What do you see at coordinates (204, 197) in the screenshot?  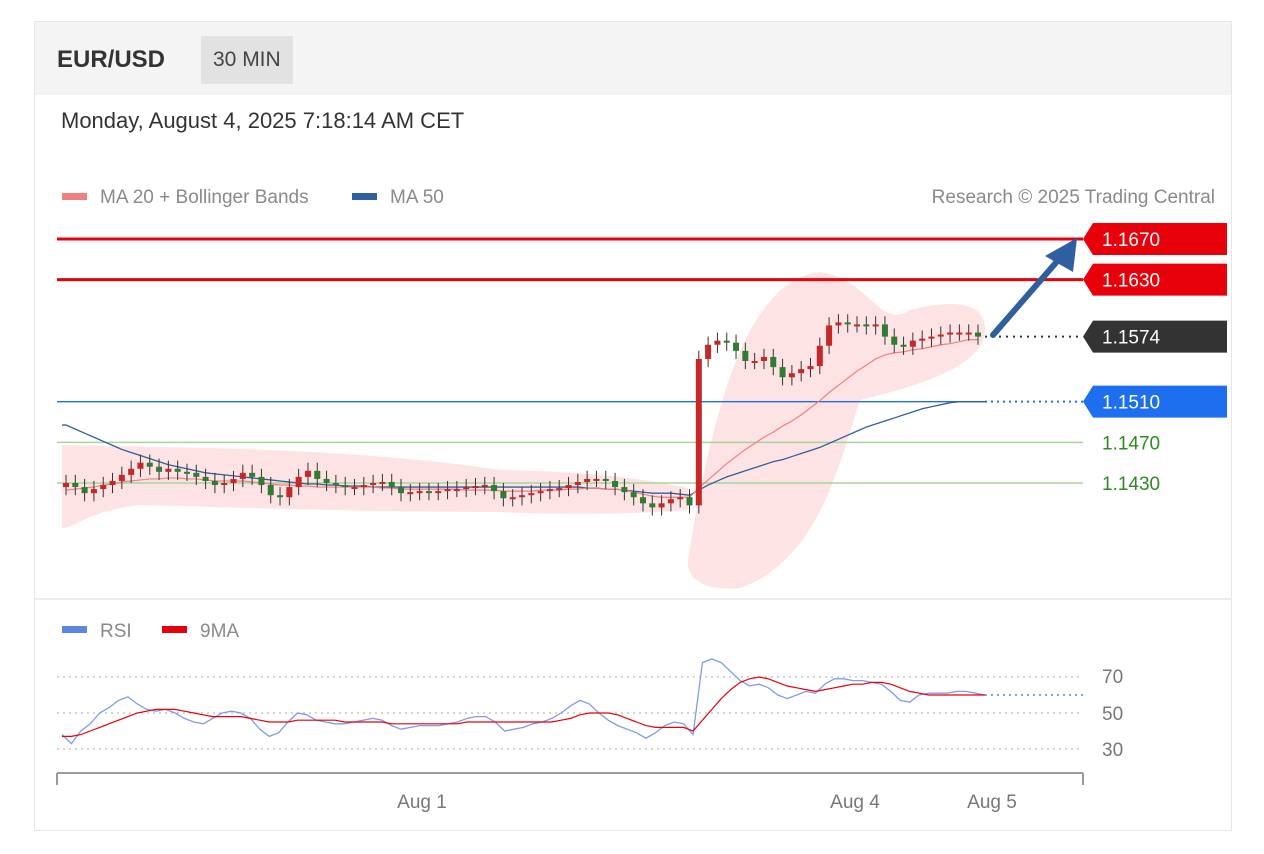 I see `legend-label-ma20: MA 20 + Bollinger Bands` at bounding box center [204, 197].